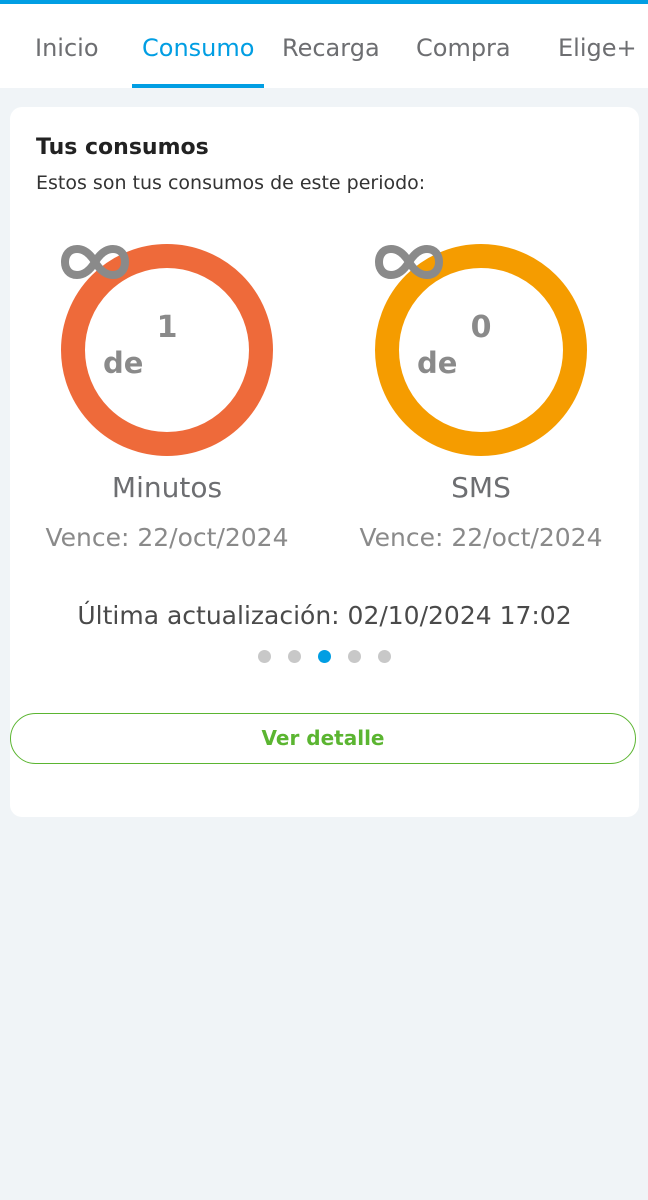 The width and height of the screenshot is (648, 1200). Describe the element at coordinates (231, 183) in the screenshot. I see `card-subtitle: Estos son tus consumos de este periodo:` at that location.